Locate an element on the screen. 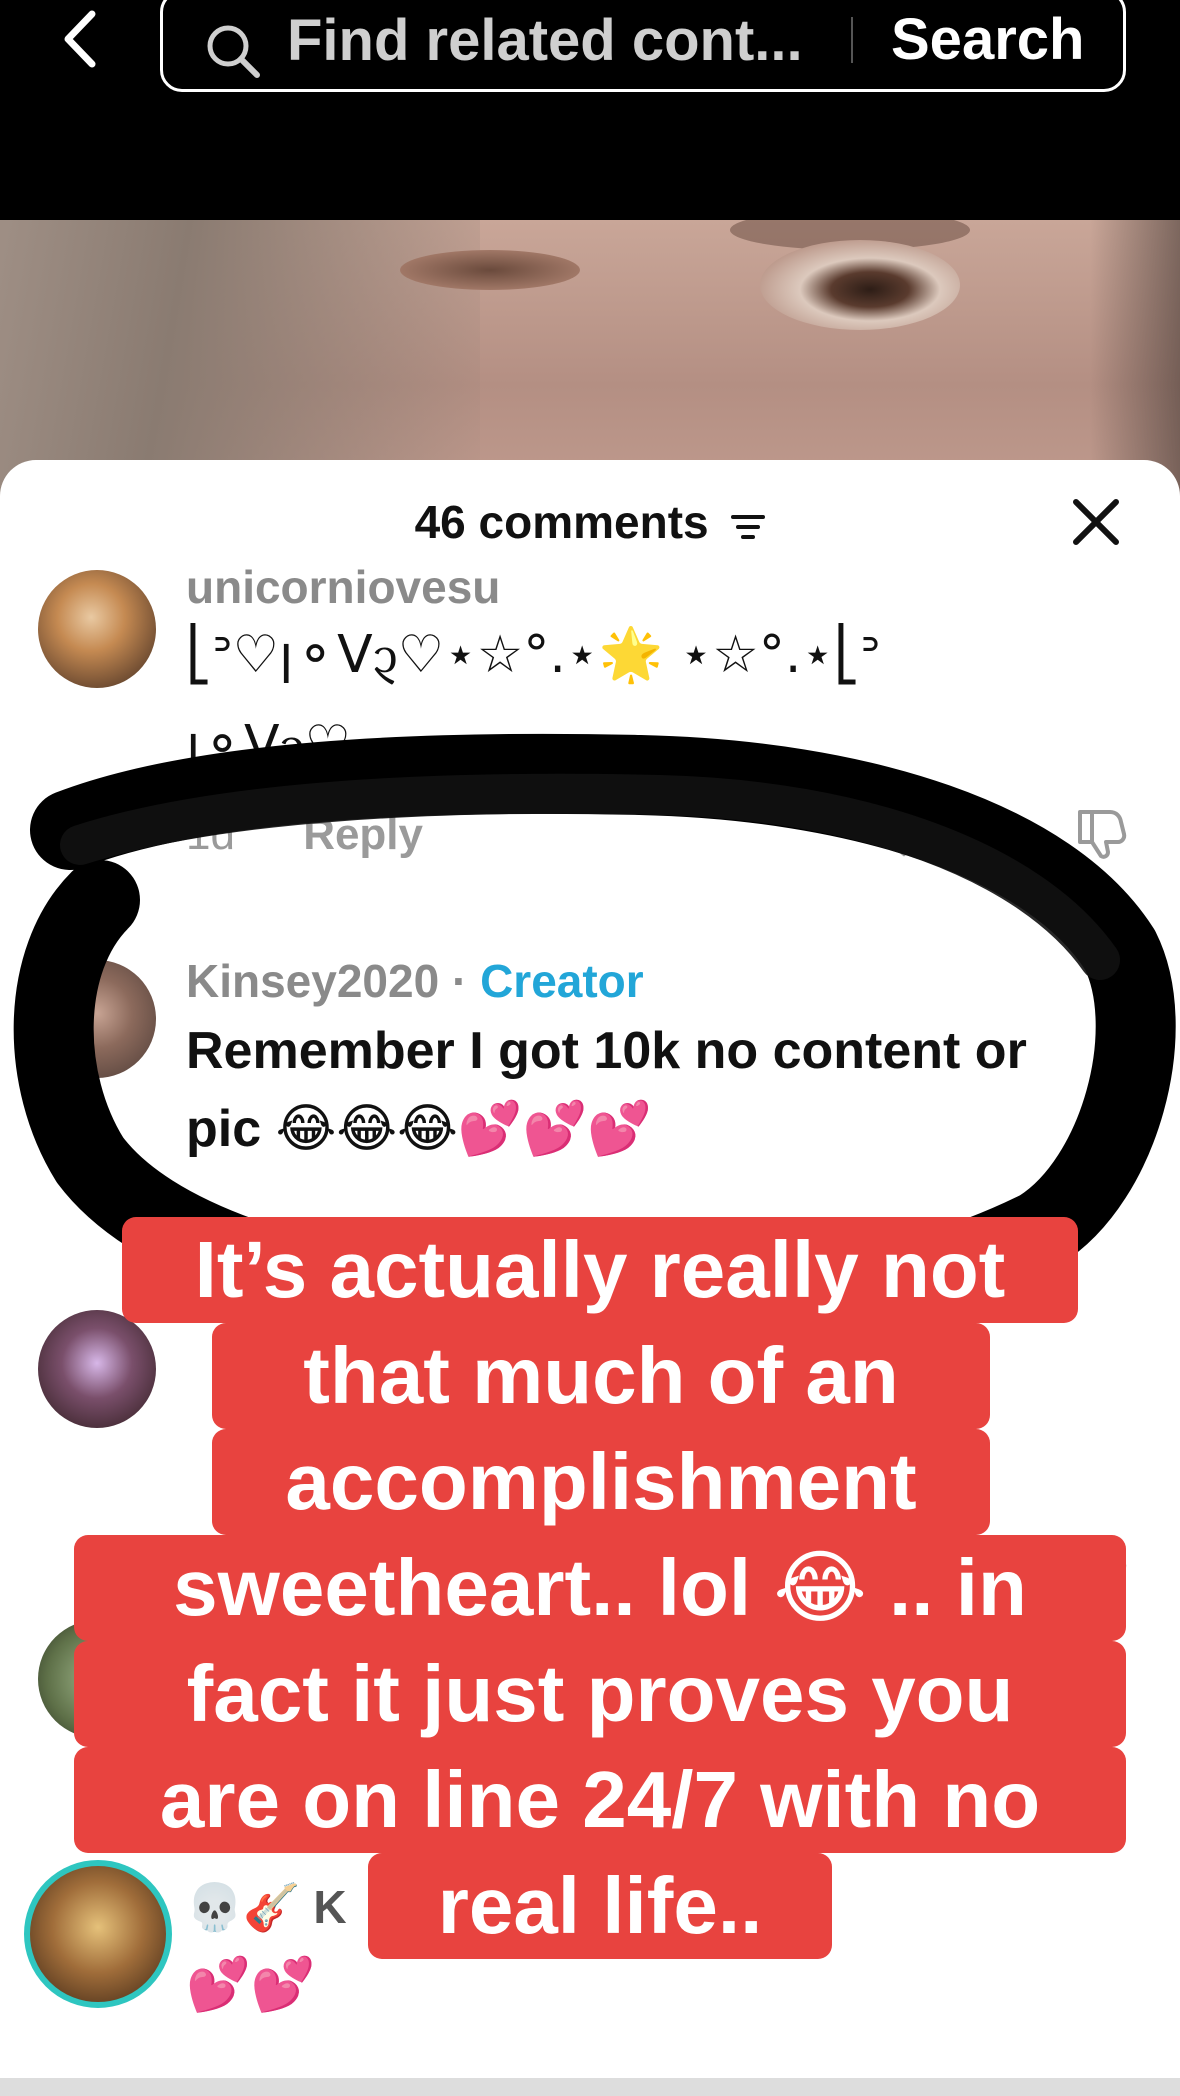 Image resolution: width=1180 pixels, height=2096 pixels. comments-title: 46 comments is located at coordinates (590, 524).